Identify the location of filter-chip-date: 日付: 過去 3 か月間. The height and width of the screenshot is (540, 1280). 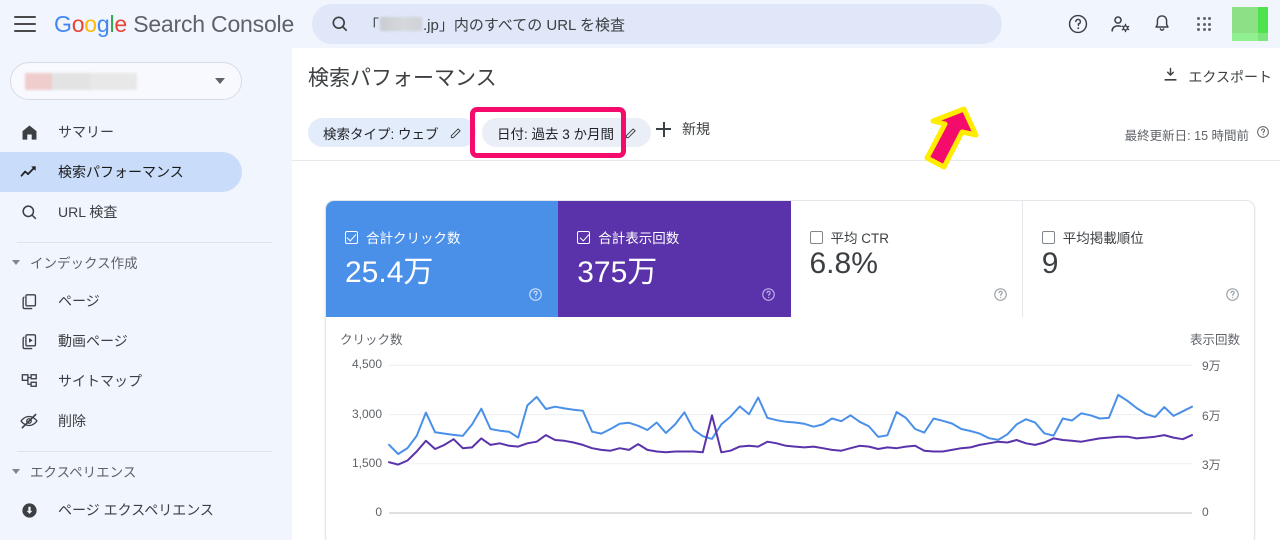
(567, 132).